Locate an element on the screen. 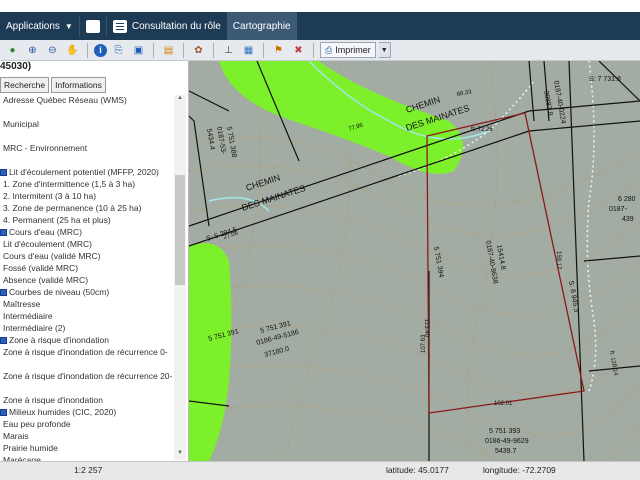  layer-item: Absence (validé MRC) is located at coordinates (89, 280).